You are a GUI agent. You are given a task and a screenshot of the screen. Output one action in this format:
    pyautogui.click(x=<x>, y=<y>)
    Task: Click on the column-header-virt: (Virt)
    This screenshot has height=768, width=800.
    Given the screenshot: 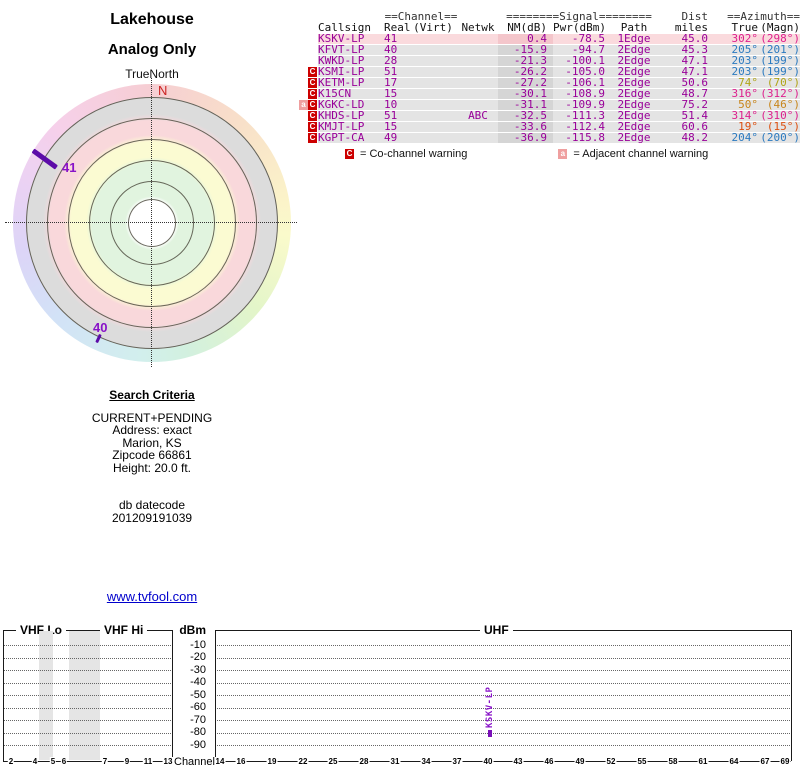 What is the action you would take?
    pyautogui.click(x=433, y=27)
    